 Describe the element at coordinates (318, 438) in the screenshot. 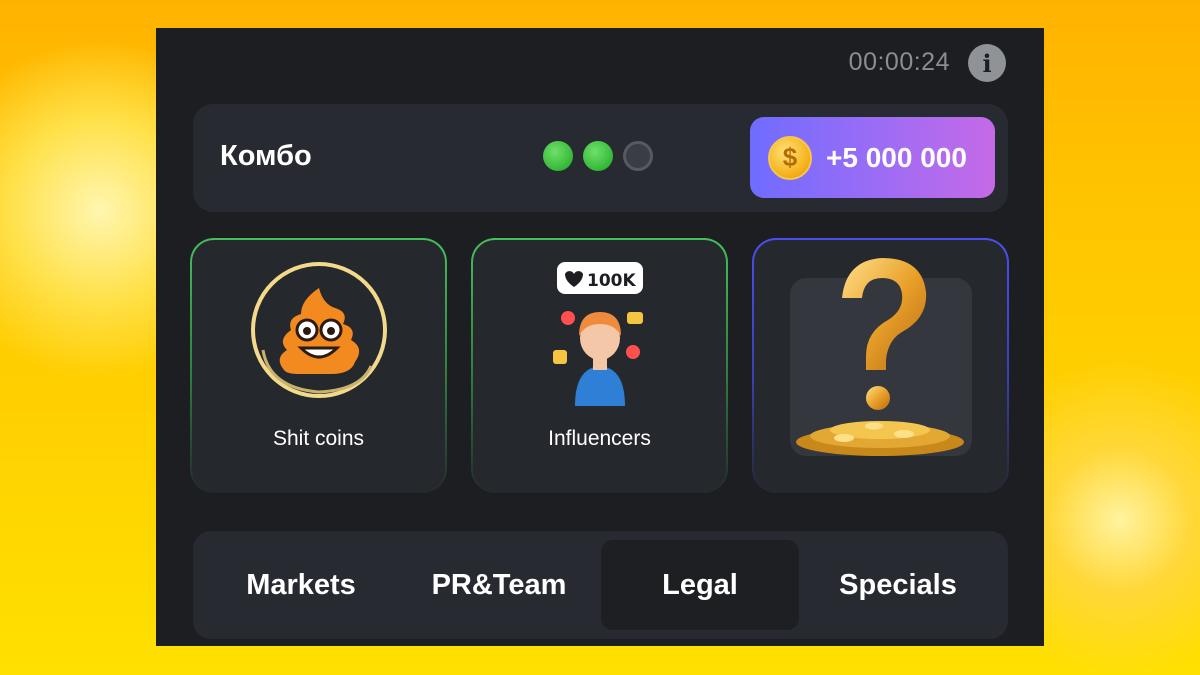

I see `card-label: Shit coins` at that location.